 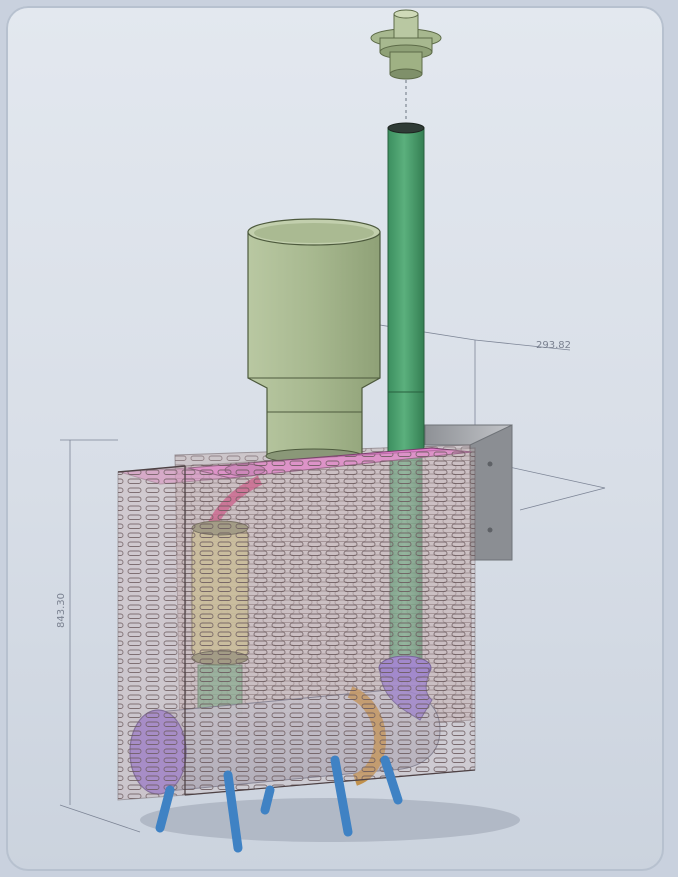 I want to click on vent-cap, so click(x=406, y=65).